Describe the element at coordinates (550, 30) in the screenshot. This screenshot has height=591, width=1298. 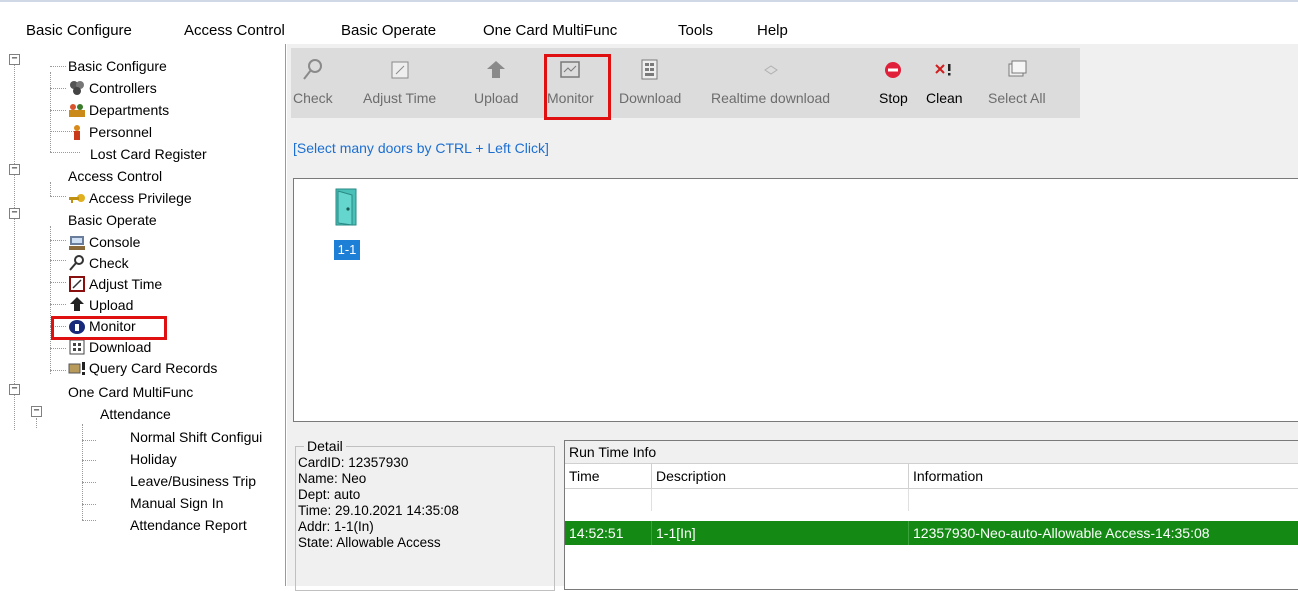
I see `menu-one-card-multifunc: One Card MultiFunc` at that location.